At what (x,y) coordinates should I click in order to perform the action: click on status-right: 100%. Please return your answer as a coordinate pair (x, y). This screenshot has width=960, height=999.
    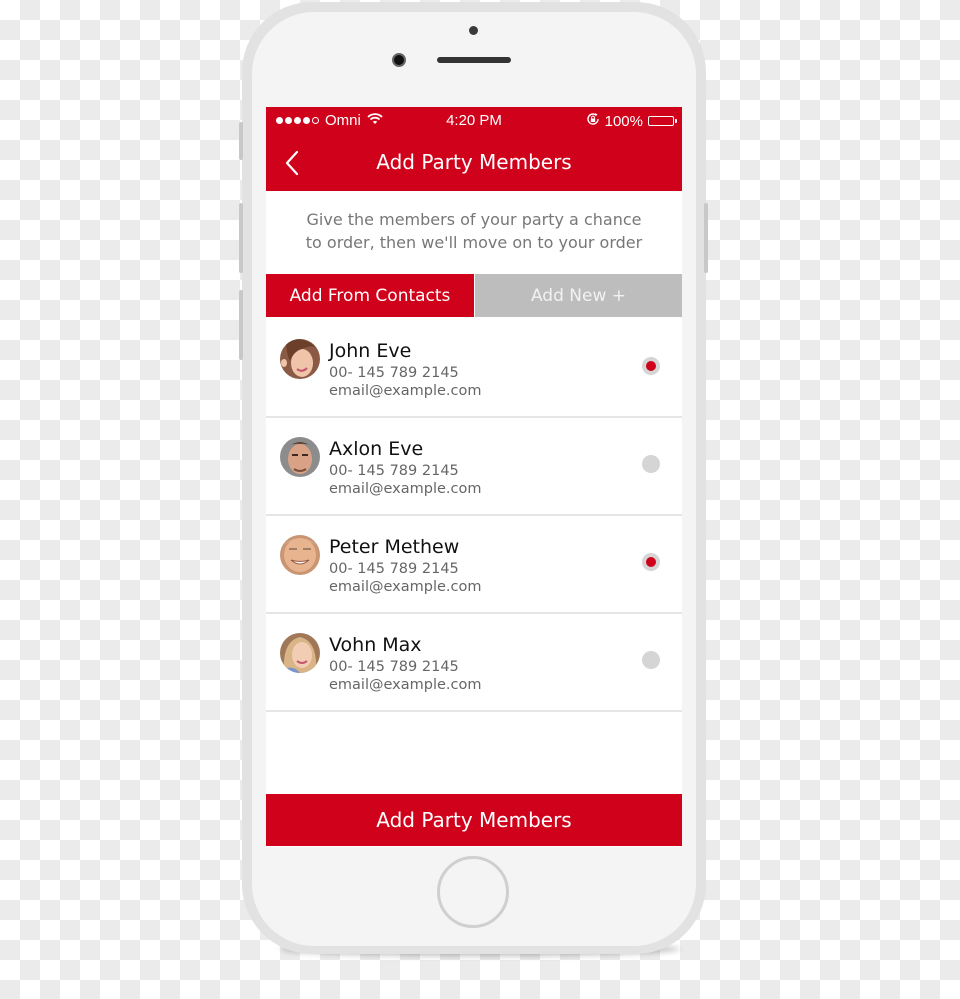
    Looking at the image, I should click on (631, 121).